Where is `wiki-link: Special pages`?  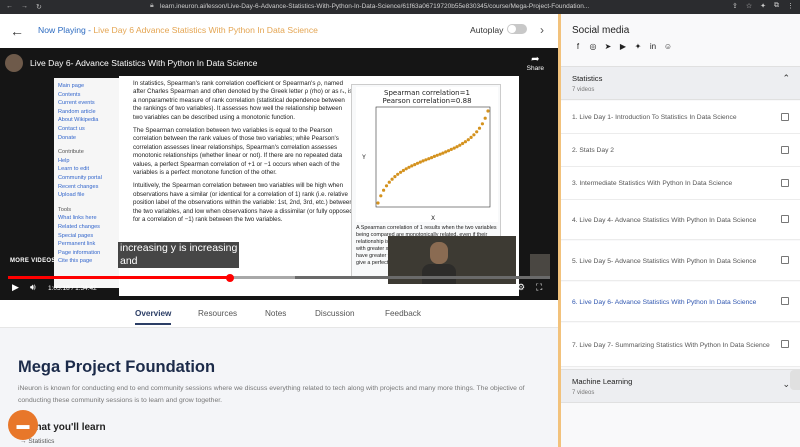 wiki-link: Special pages is located at coordinates (88, 236).